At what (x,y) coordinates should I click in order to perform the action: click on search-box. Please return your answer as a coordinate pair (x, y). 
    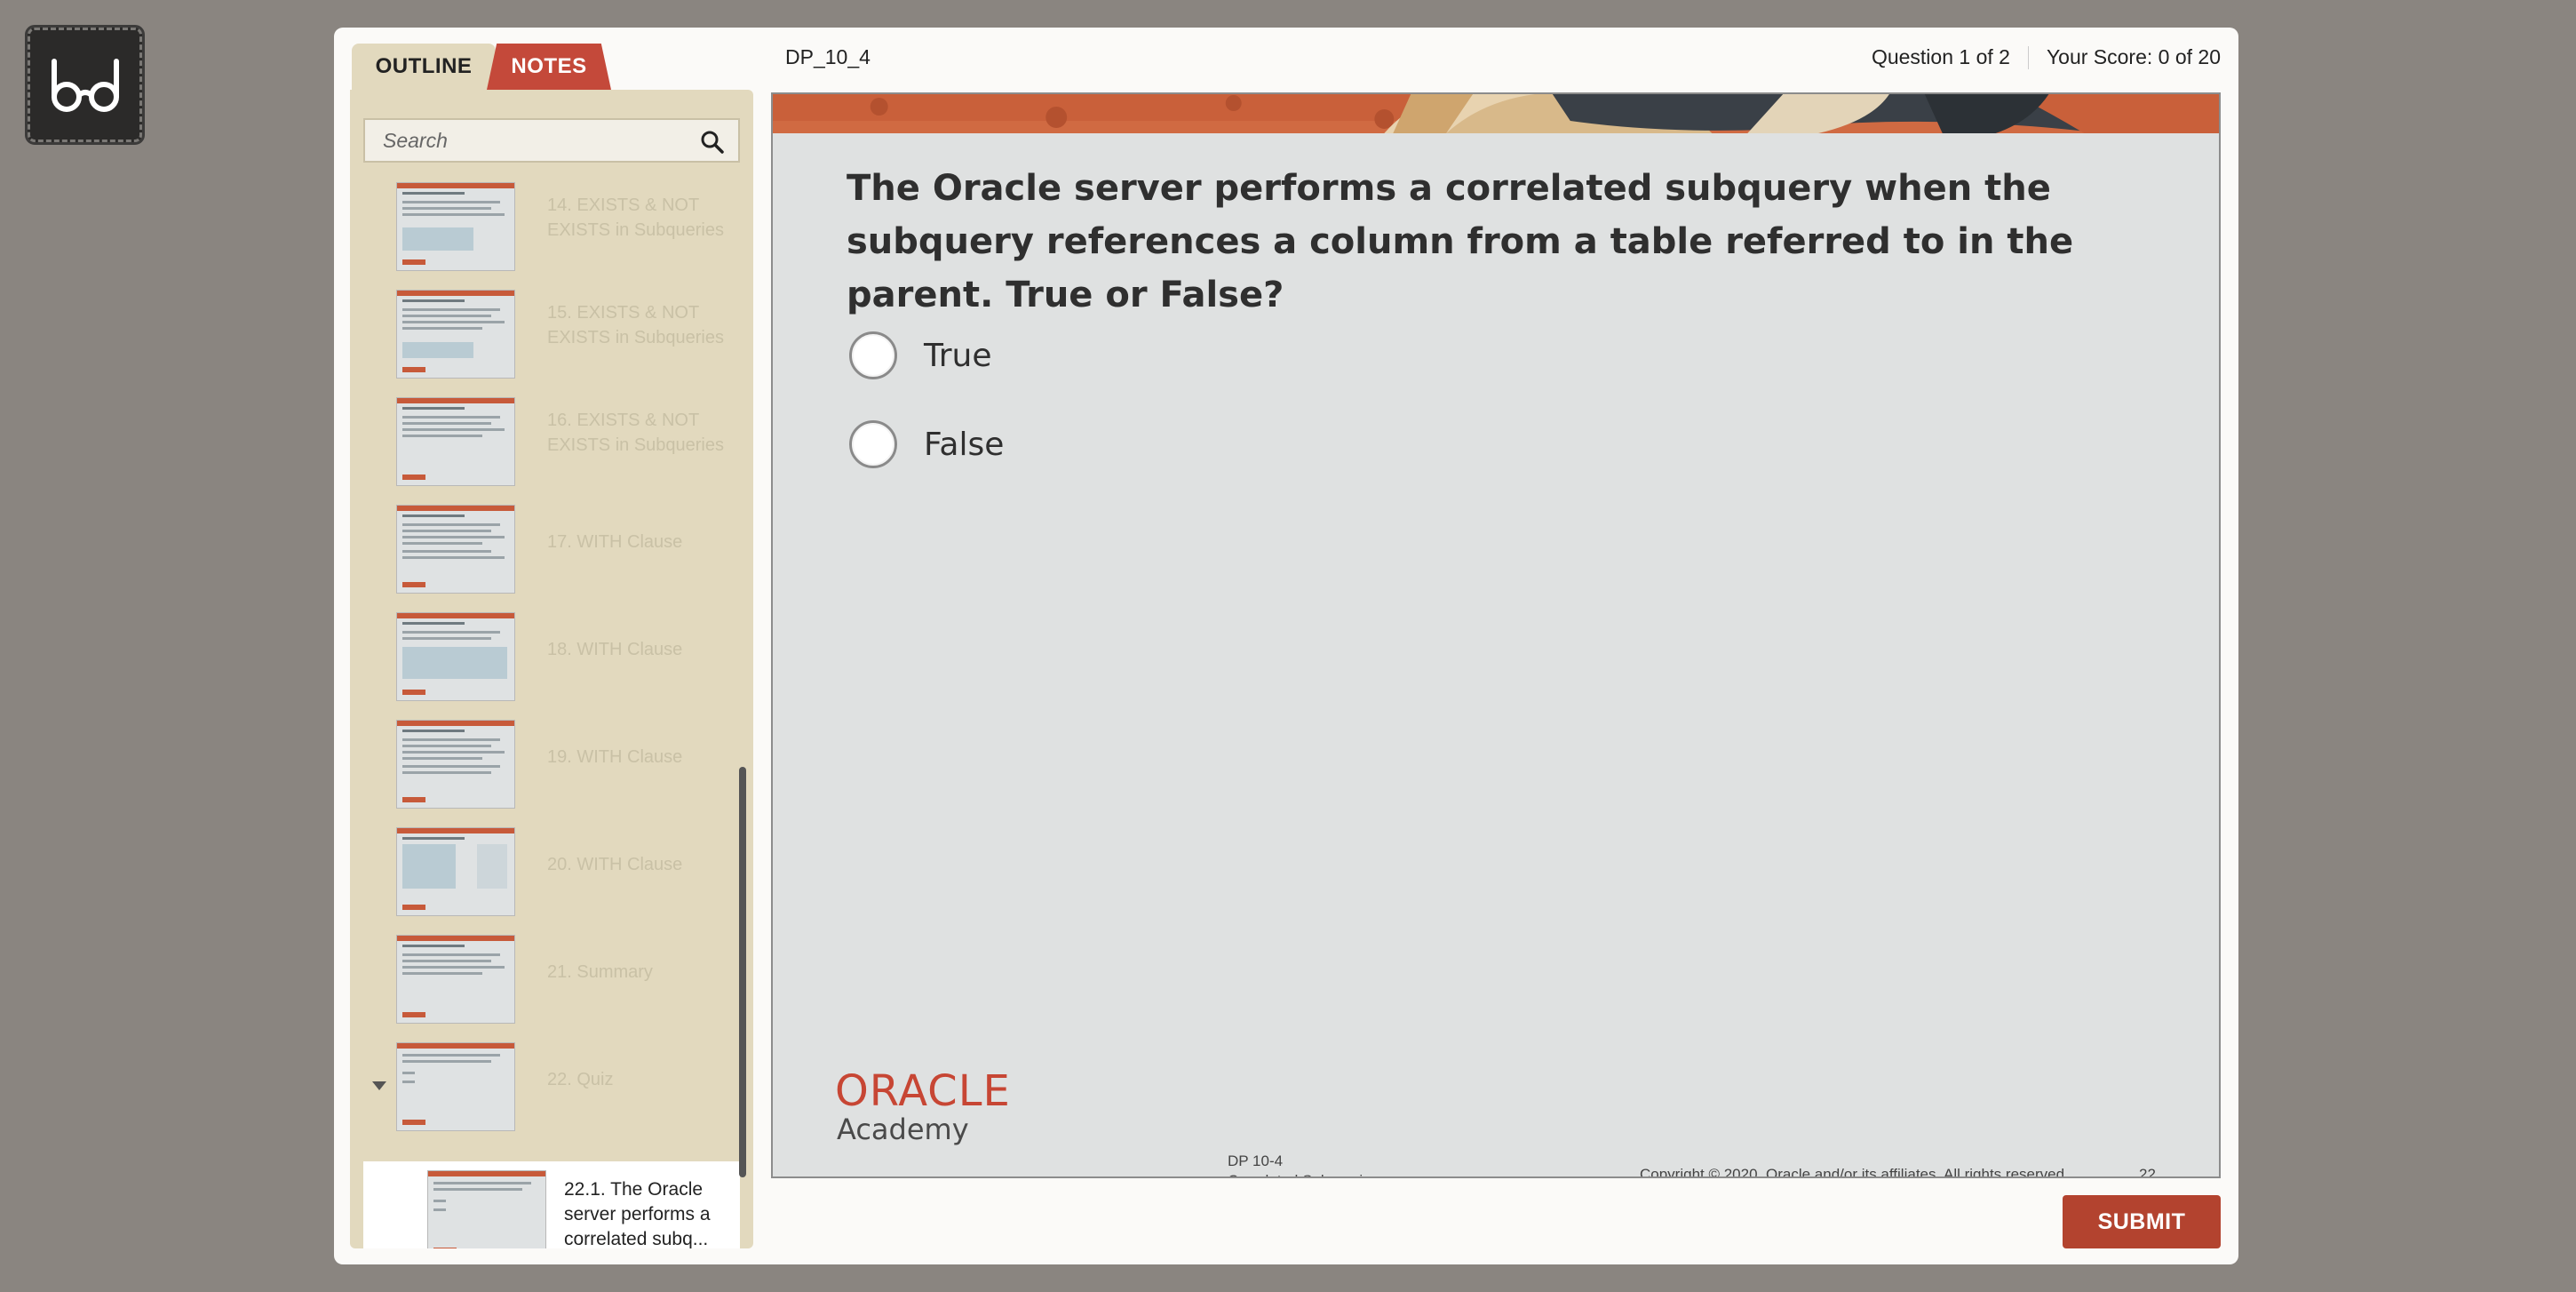
    Looking at the image, I should click on (551, 140).